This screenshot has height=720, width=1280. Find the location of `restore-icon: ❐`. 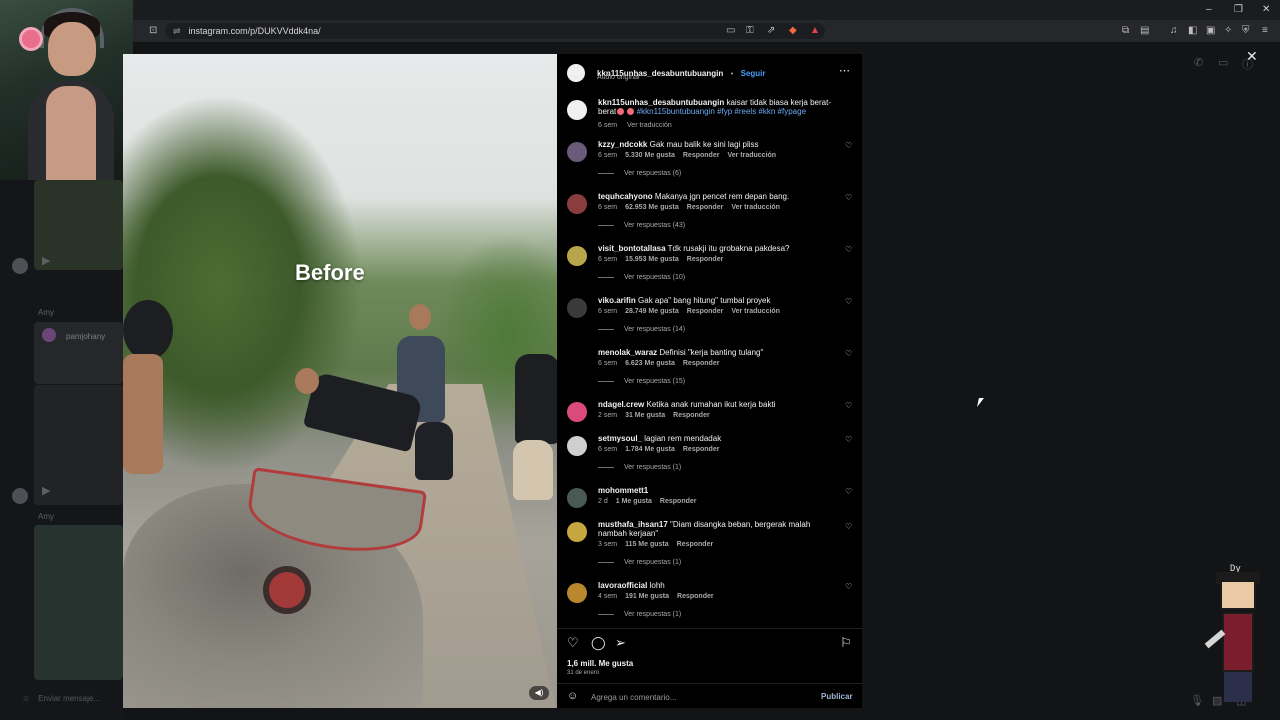

restore-icon: ❐ is located at coordinates (1238, 9).